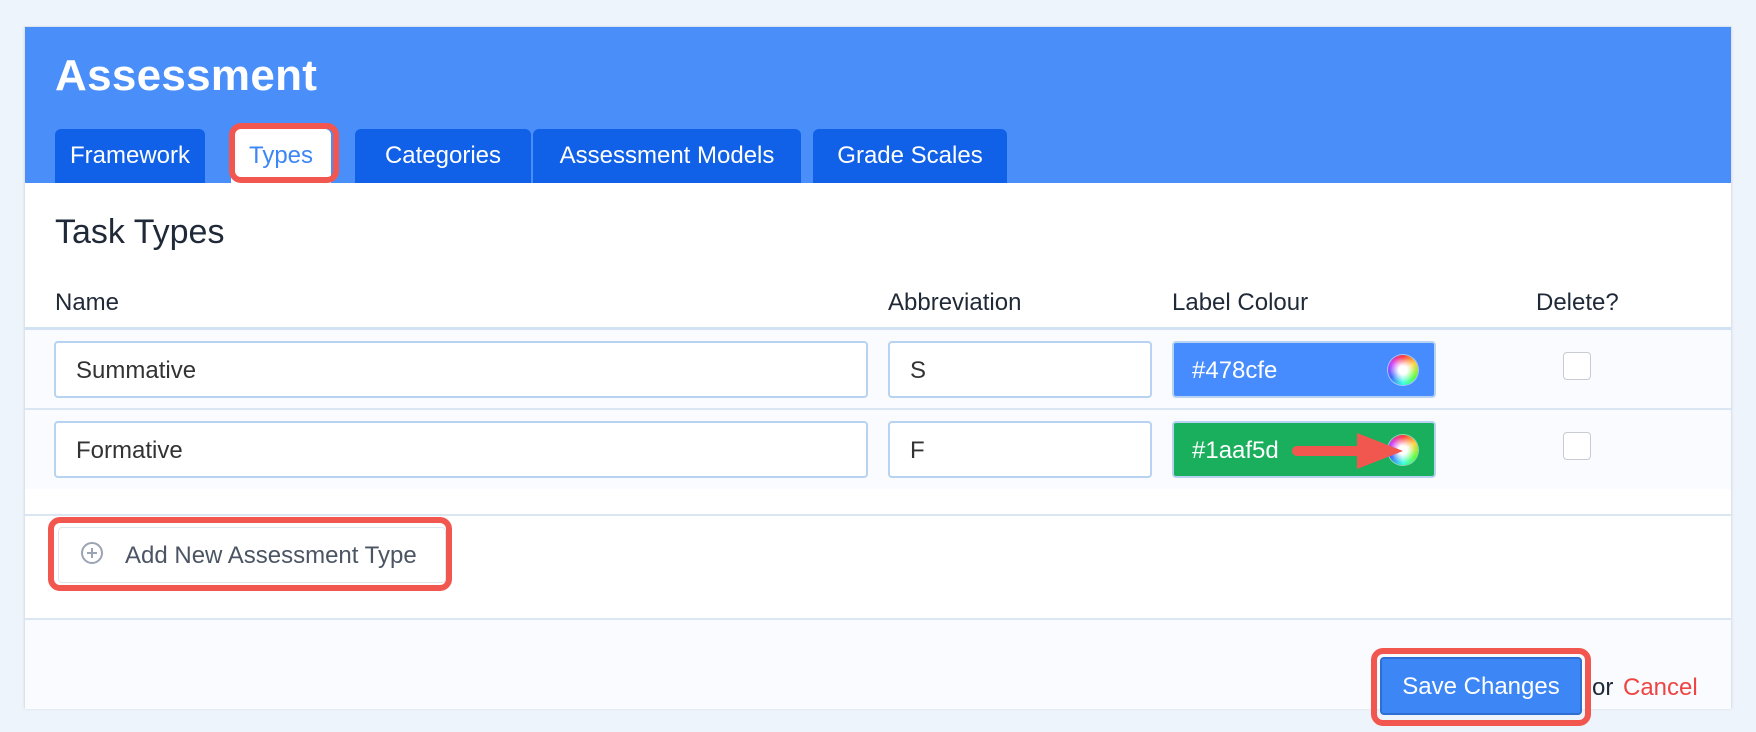 The image size is (1756, 732). I want to click on abbreviation-input: F, so click(1020, 449).